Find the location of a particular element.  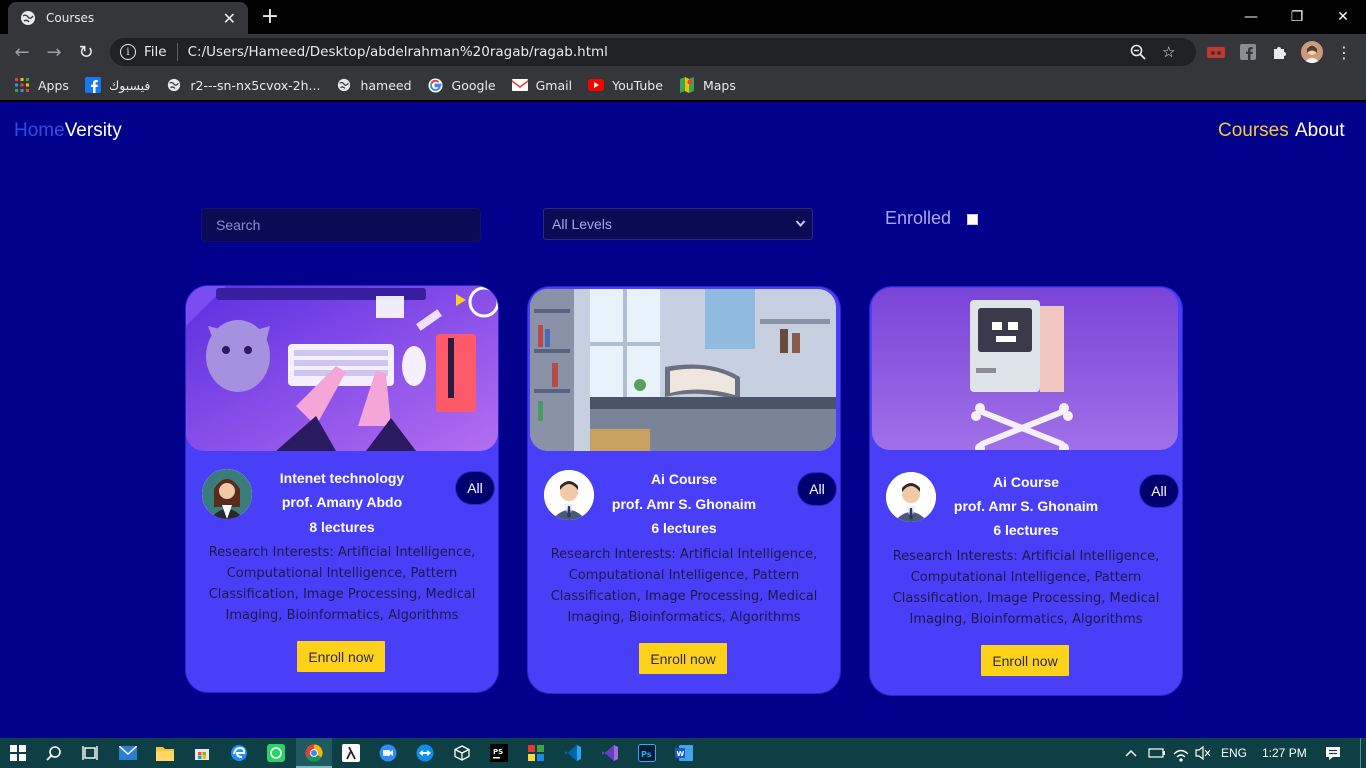

bookmark-google: Google is located at coordinates (462, 85).